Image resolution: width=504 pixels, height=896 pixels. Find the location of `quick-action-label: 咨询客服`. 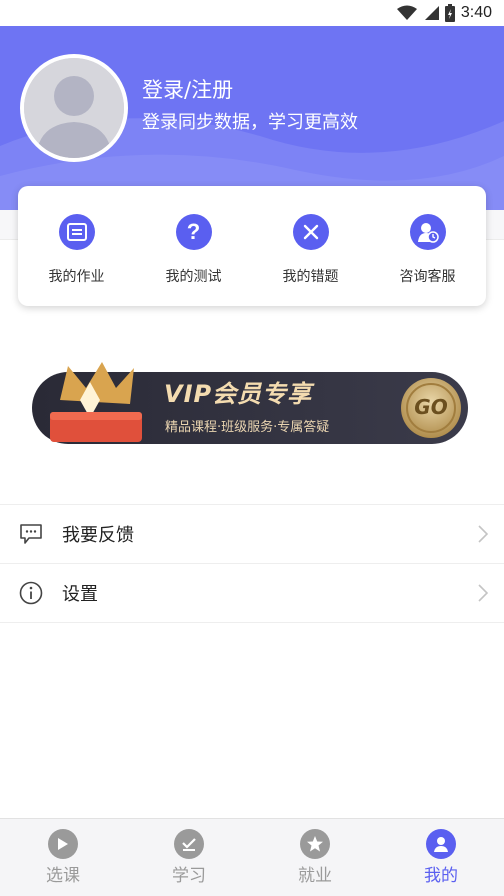

quick-action-label: 咨询客服 is located at coordinates (427, 277).